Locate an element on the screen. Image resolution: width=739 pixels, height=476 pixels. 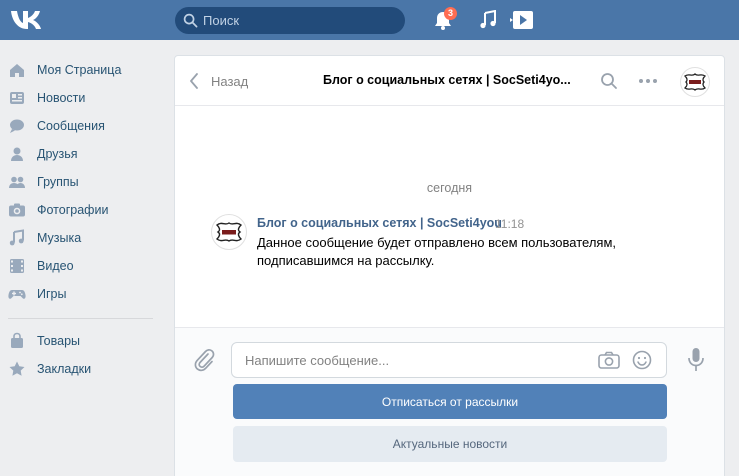
sidebar-item-bookmarks: Закладки is located at coordinates (83, 369).